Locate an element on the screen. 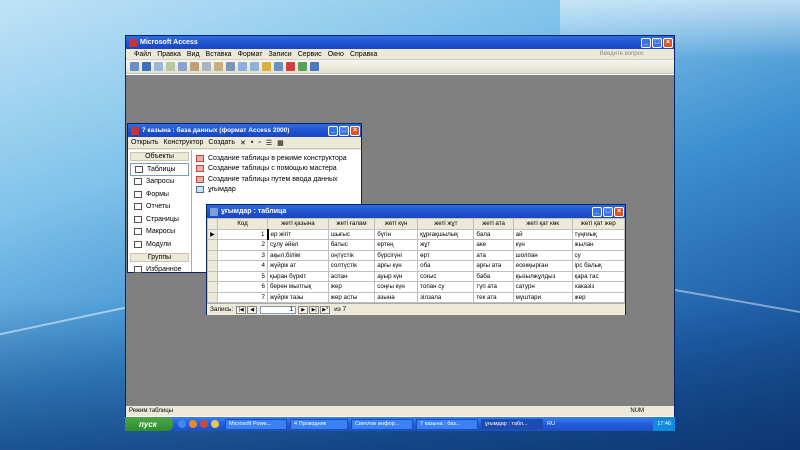 This screenshot has height=450, width=800. table-cell: түп ата is located at coordinates (493, 287).